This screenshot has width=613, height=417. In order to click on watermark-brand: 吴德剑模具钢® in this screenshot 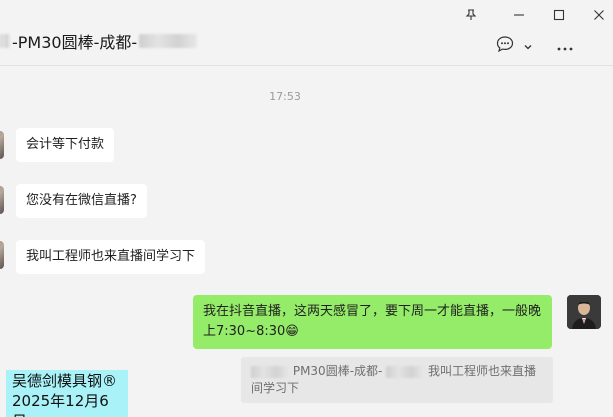, I will do `click(65, 381)`.